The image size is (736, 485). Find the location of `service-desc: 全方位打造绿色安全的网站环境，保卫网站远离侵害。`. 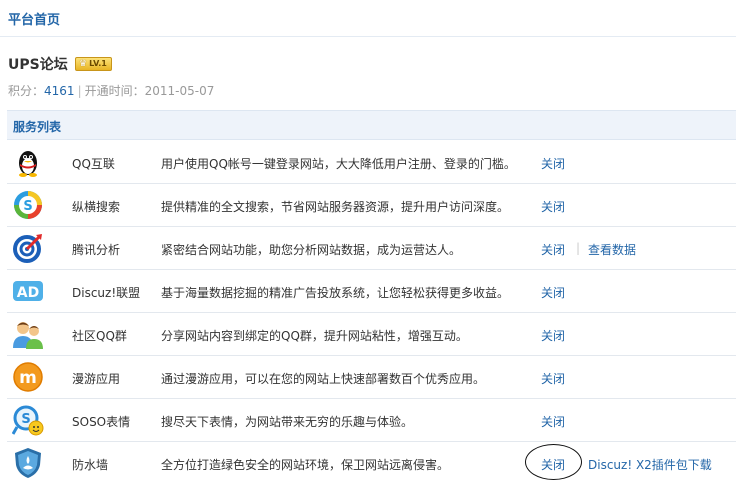

service-desc: 全方位打造绿色安全的网站环境，保卫网站远离侵害。 is located at coordinates (305, 465).